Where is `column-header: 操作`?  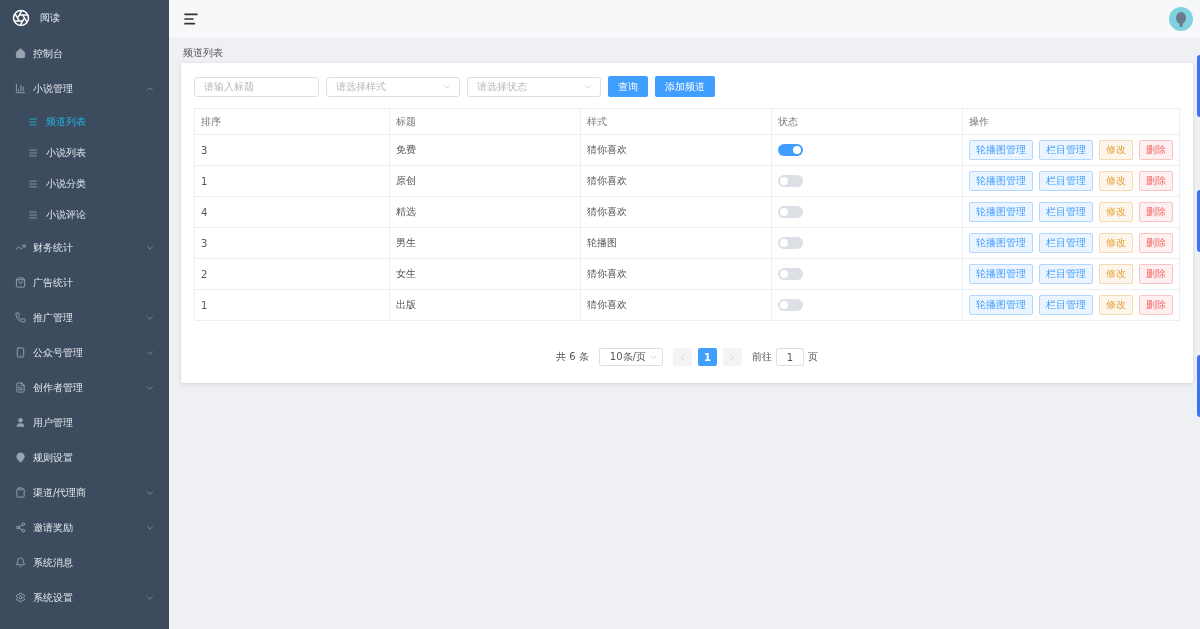
column-header: 操作 is located at coordinates (1070, 121).